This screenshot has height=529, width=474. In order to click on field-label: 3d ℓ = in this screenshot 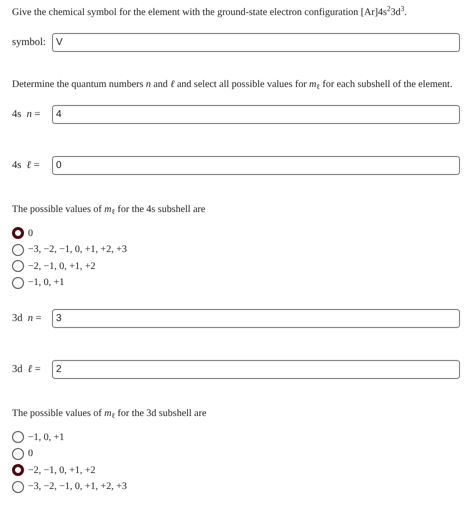, I will do `click(27, 369)`.